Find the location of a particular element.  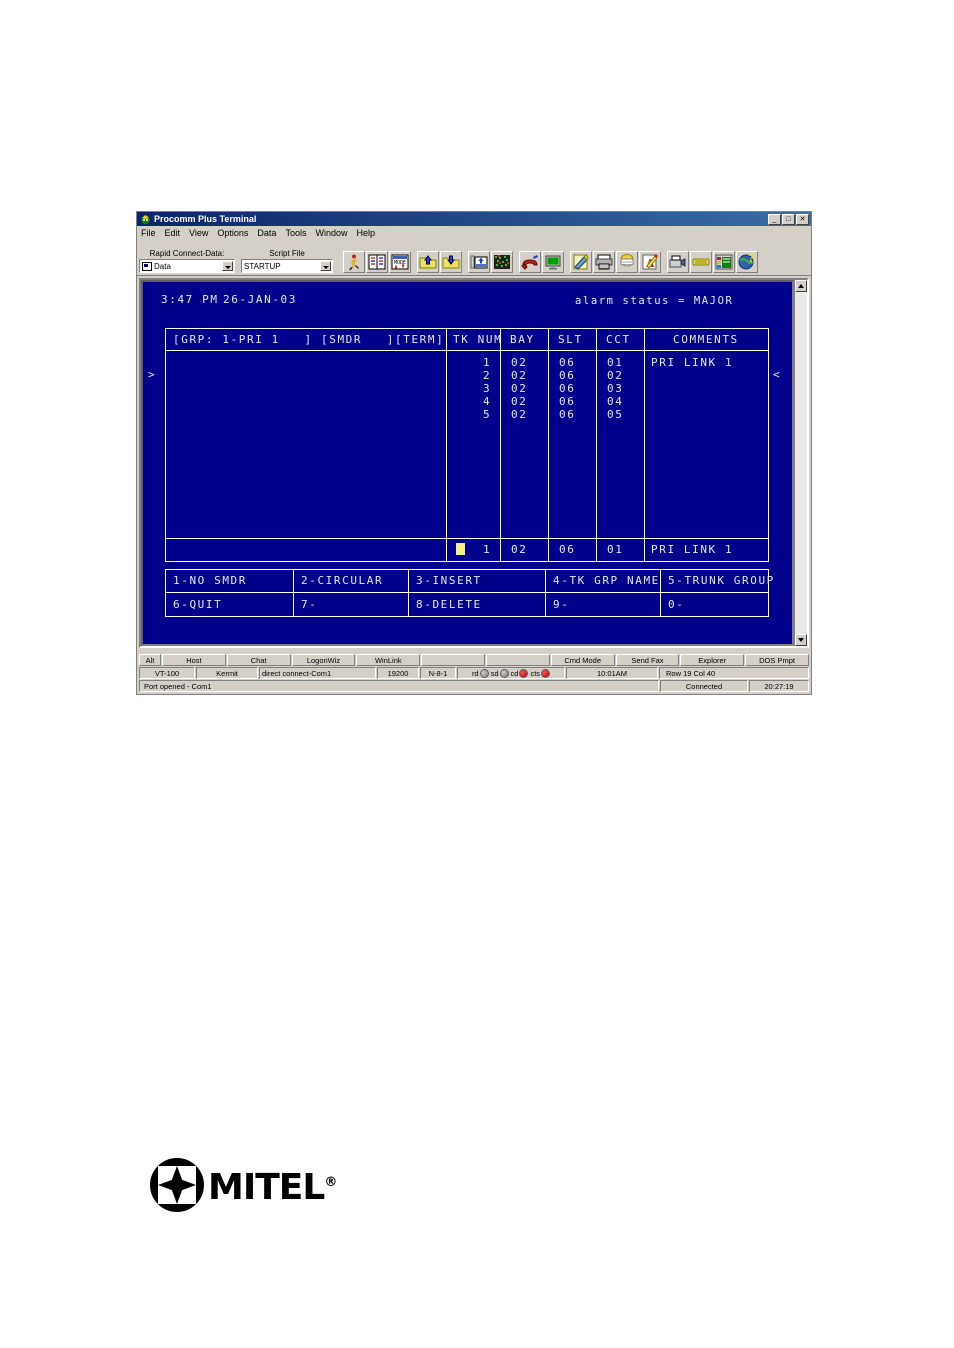

monitor-icon is located at coordinates (553, 262).